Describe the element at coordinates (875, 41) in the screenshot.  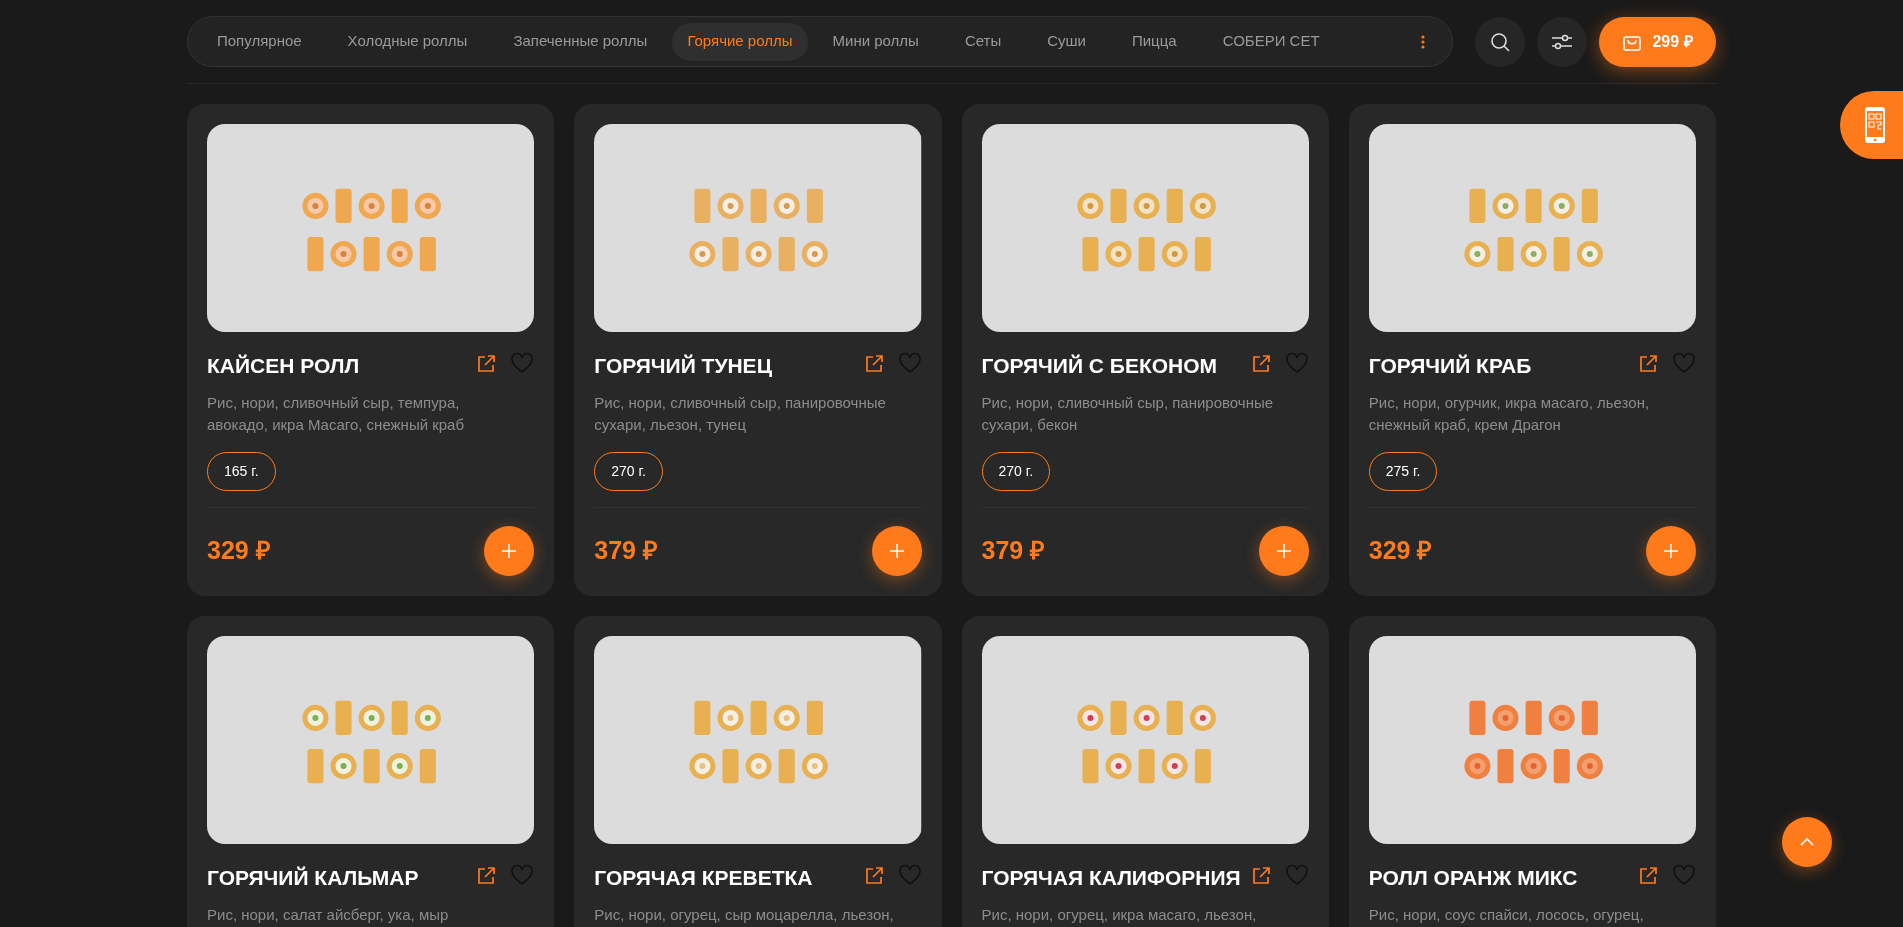
I see `category-tab: Мини роллы` at that location.